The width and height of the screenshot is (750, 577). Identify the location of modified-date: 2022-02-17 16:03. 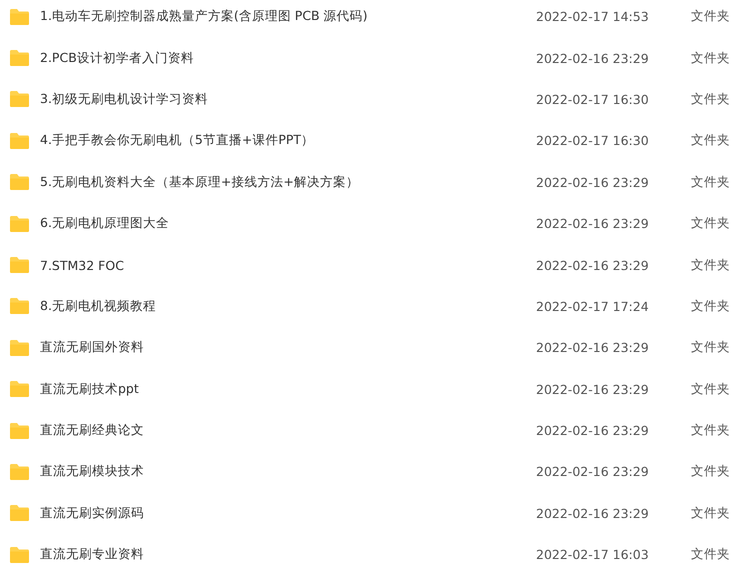
(593, 554).